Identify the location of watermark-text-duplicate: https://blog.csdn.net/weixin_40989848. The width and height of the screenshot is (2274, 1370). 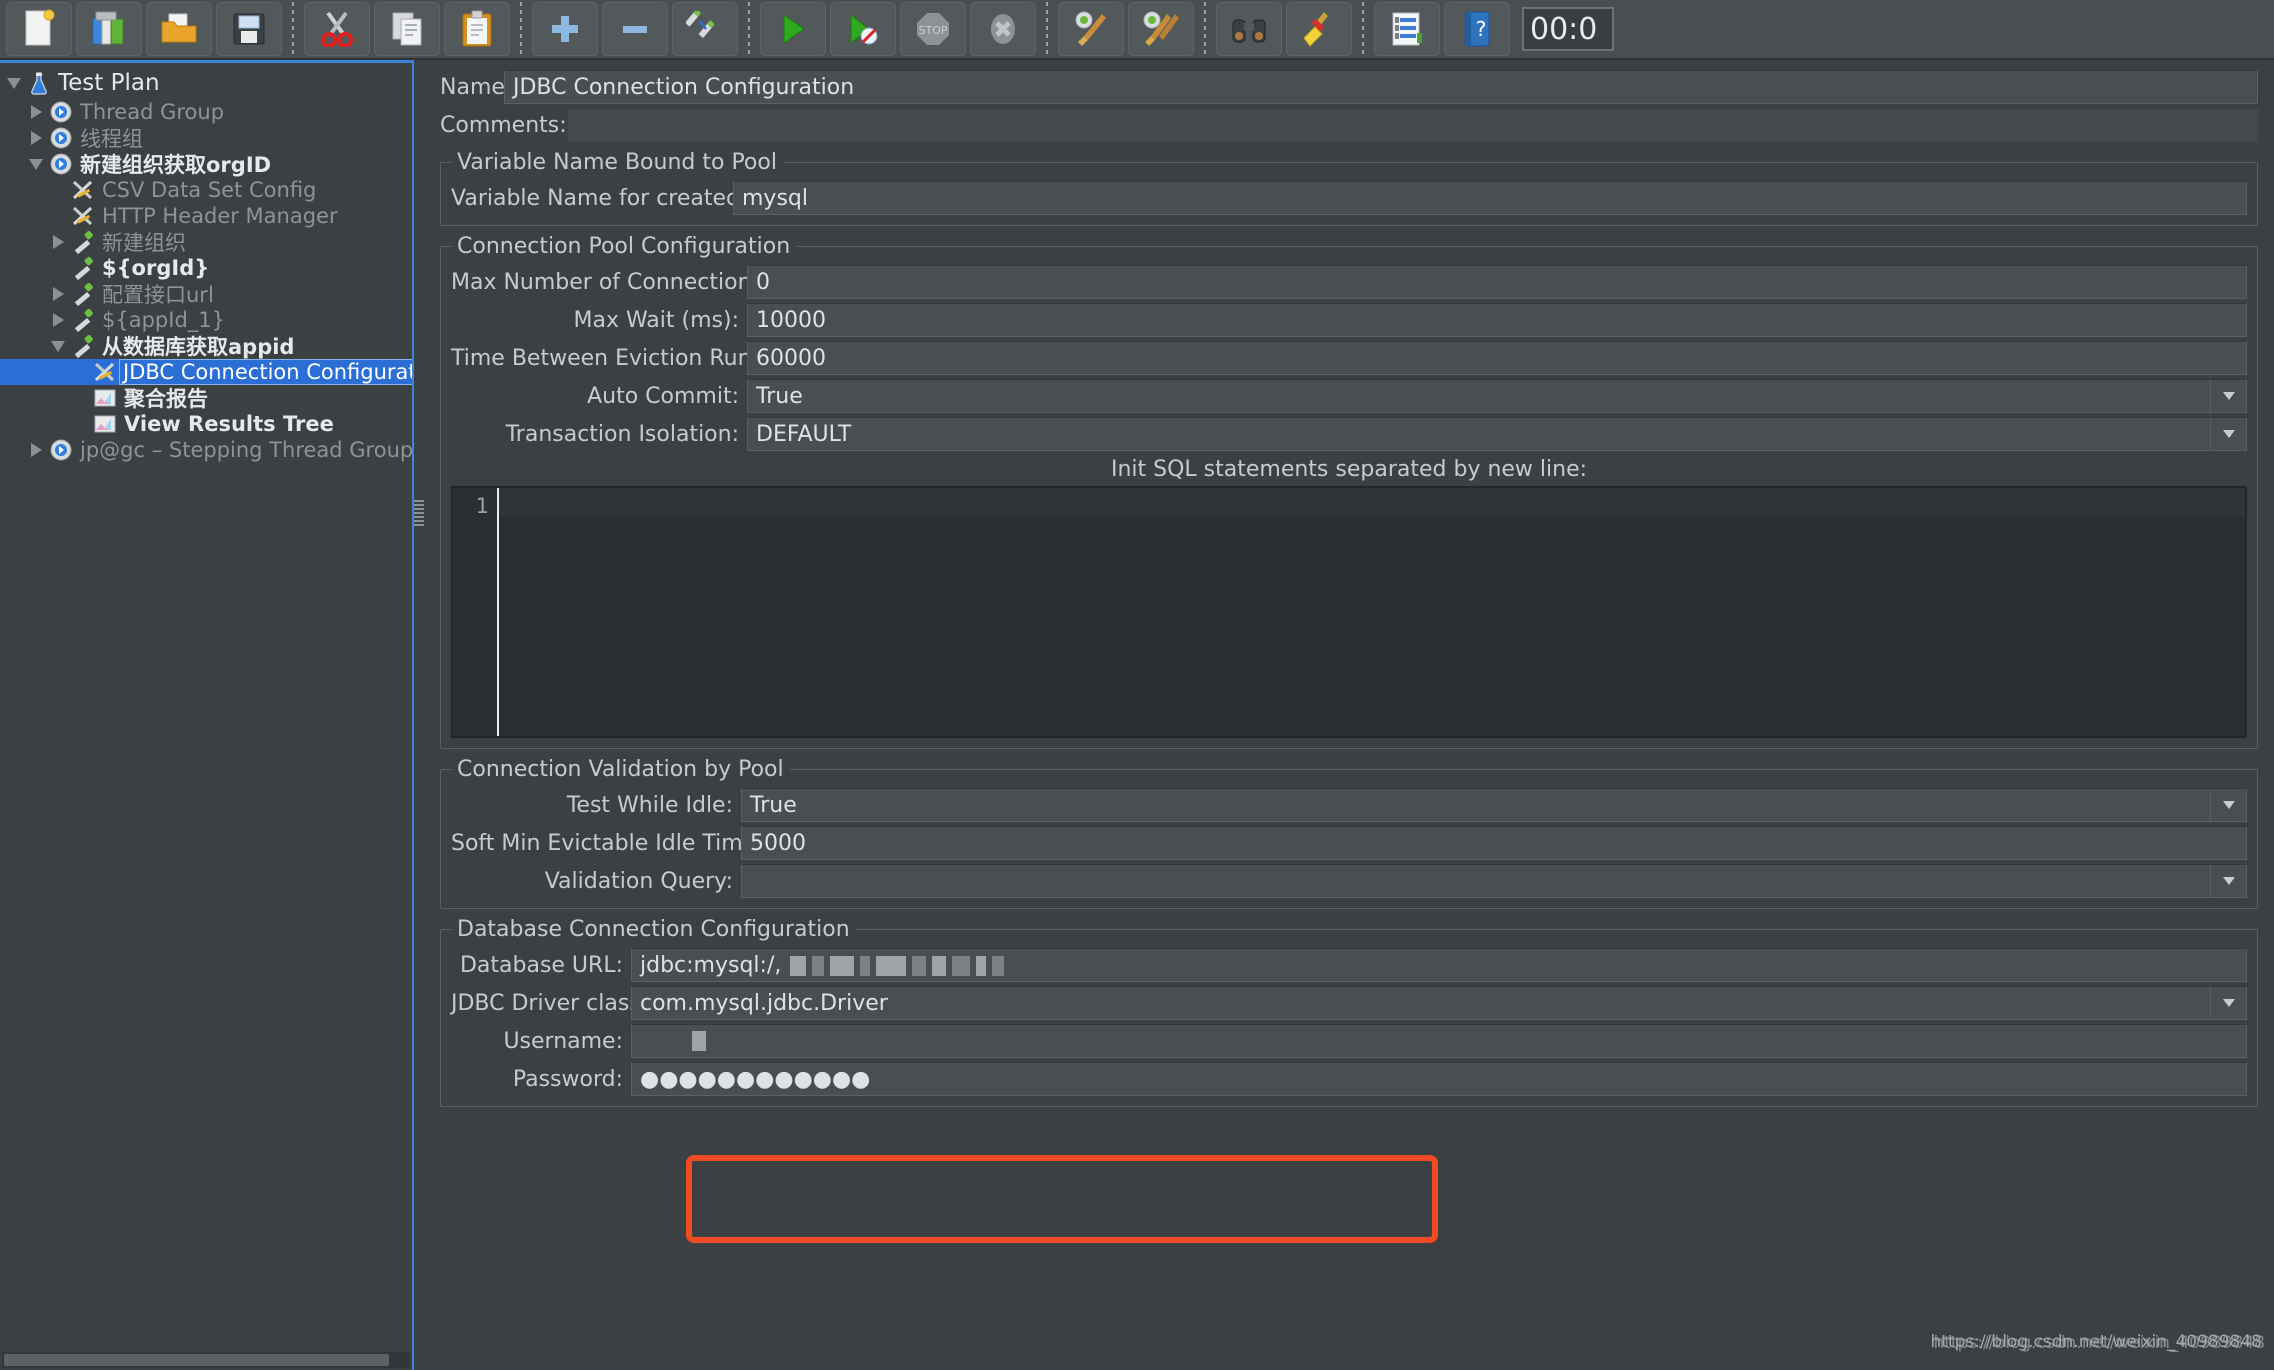
(2099, 1343).